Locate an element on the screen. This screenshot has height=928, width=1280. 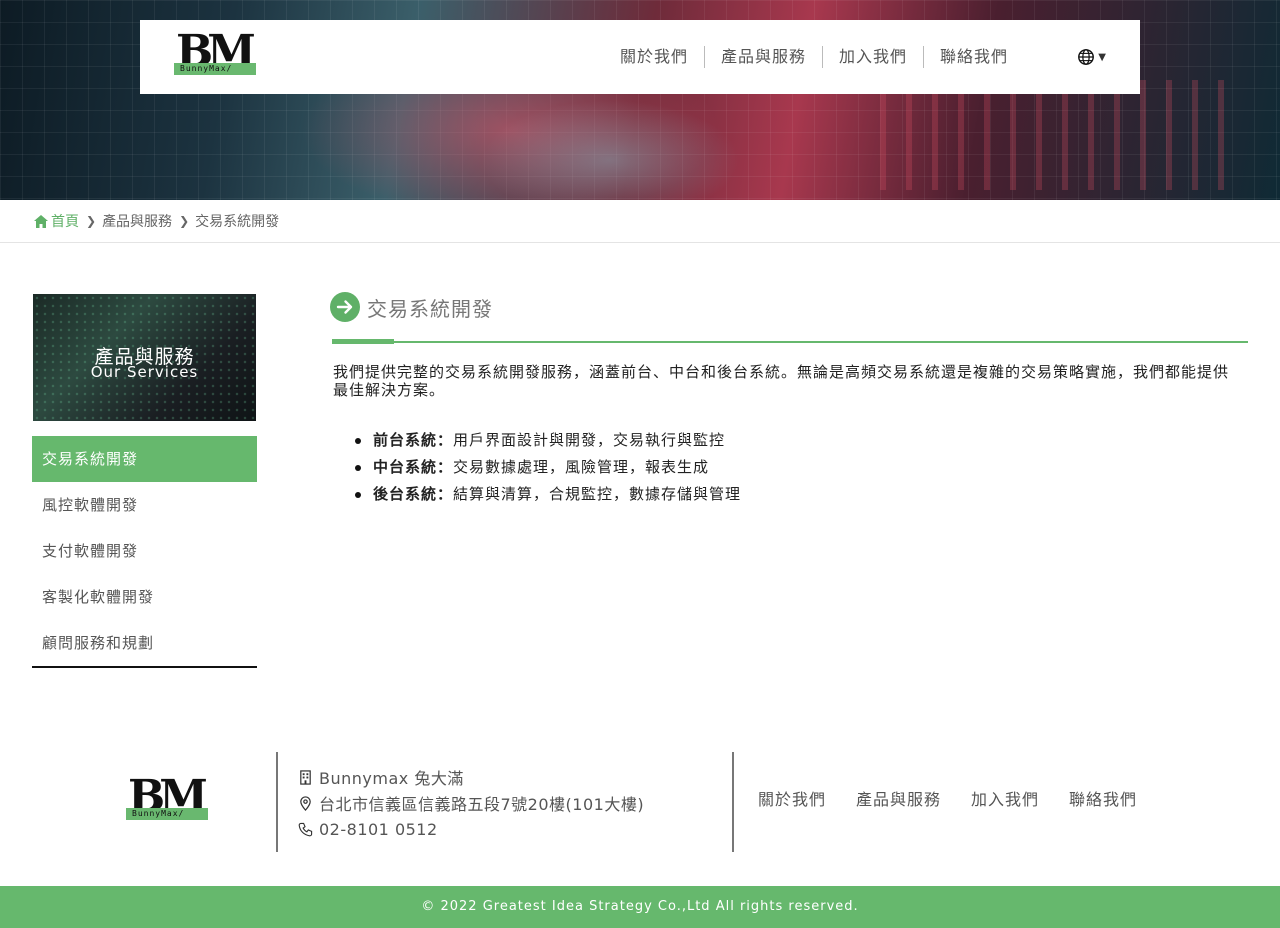
feature-text: 結算與清算，合規監控，數據存儲與管理 is located at coordinates (597, 494).